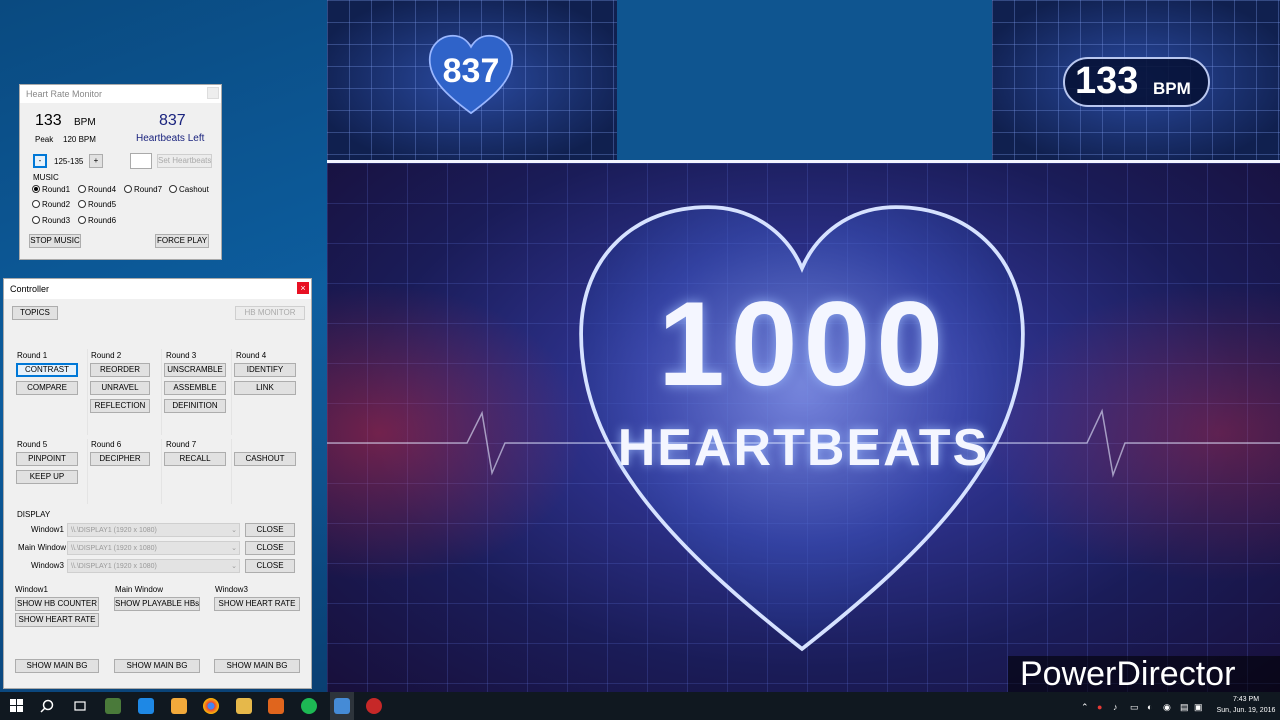  Describe the element at coordinates (1246, 710) in the screenshot. I see `clock-date: Sun, Jun. 19, 2016` at that location.